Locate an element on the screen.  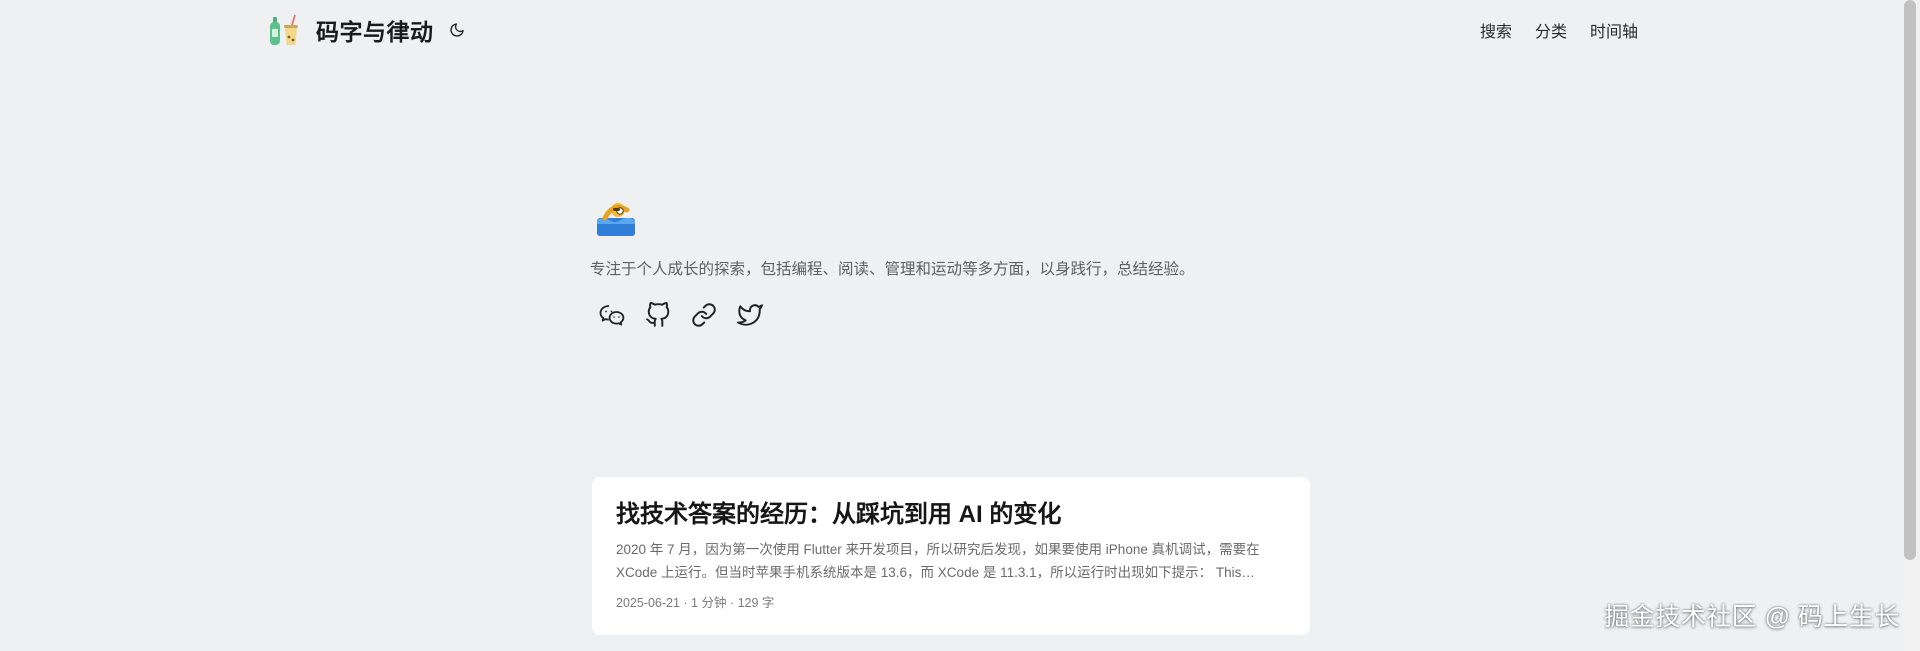
site-title: 码字与律动 is located at coordinates (375, 32).